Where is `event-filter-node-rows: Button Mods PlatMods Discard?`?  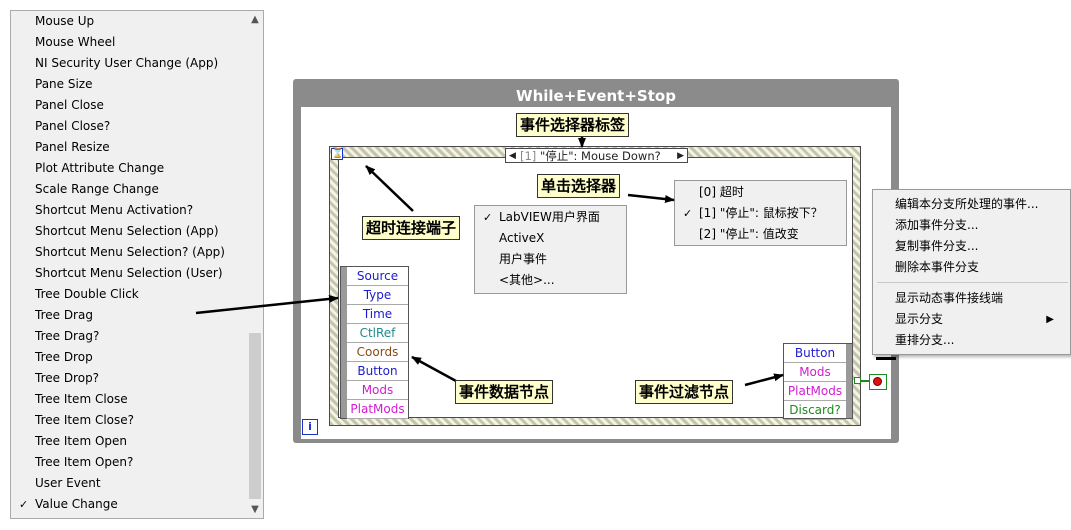
event-filter-node-rows: Button Mods PlatMods Discard? is located at coordinates (815, 382).